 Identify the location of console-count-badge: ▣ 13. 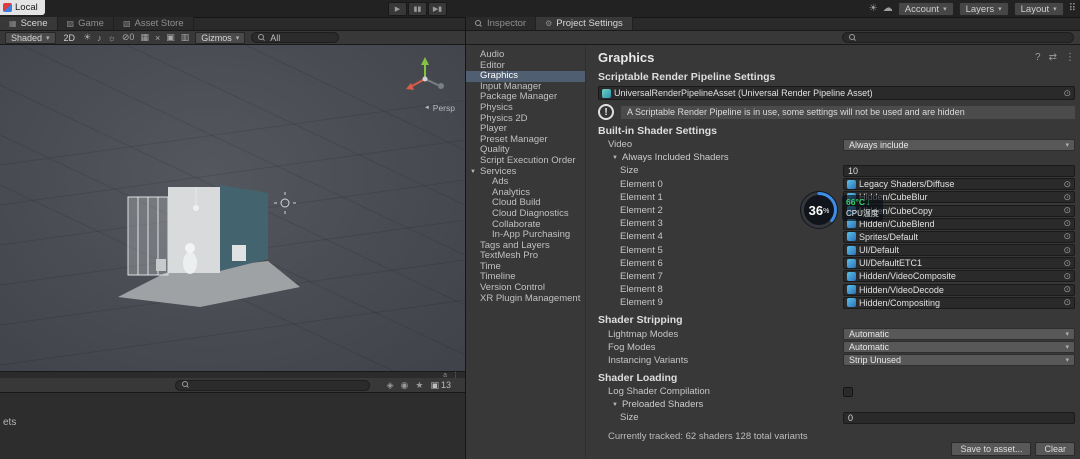
(440, 385).